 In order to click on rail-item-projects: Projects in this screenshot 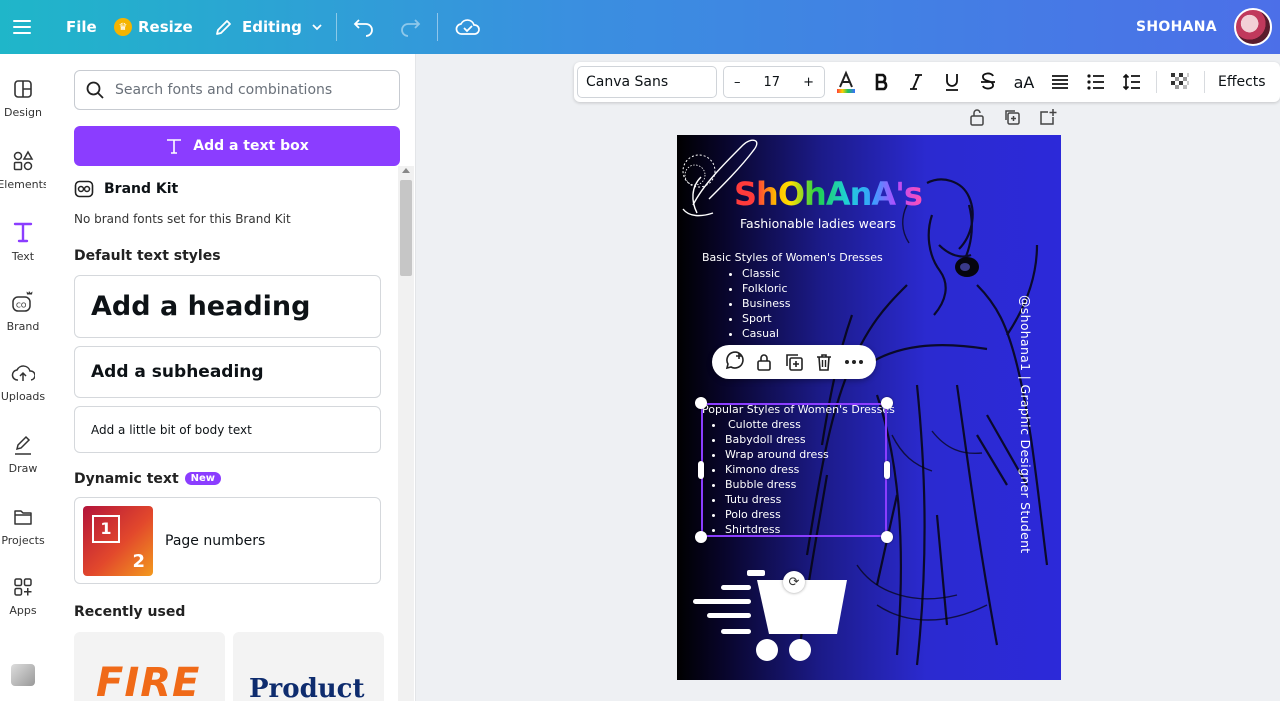, I will do `click(23, 526)`.